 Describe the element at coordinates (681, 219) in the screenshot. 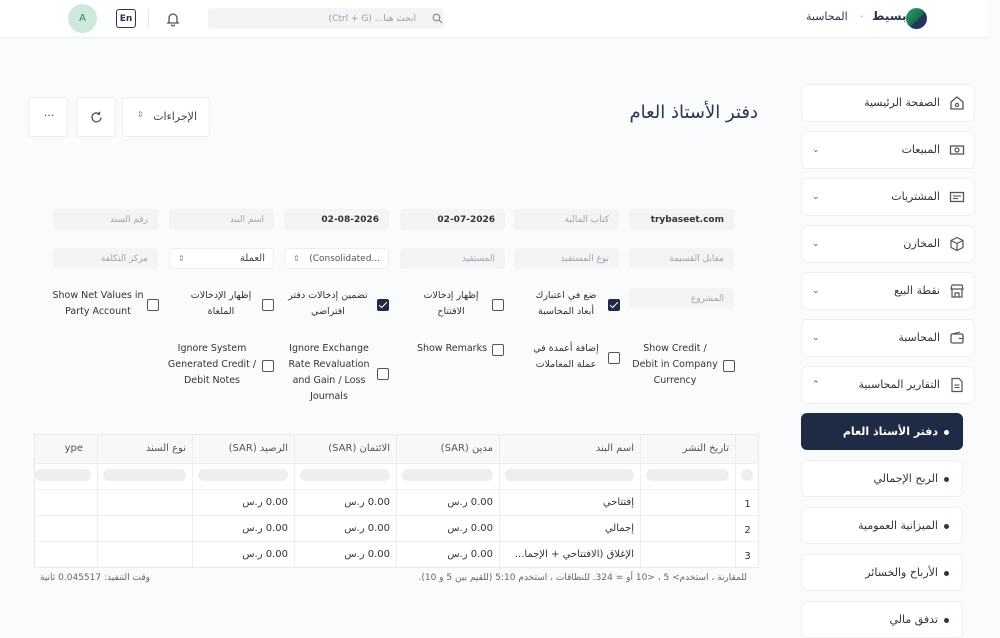

I see `company-field: trybaseet.com` at that location.